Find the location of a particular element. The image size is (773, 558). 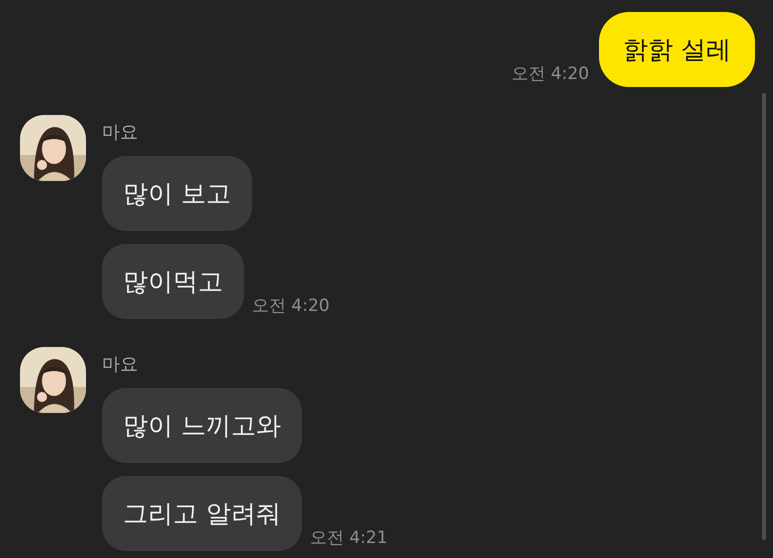

received-message-bubble: 많이 느끼고와 is located at coordinates (202, 425).